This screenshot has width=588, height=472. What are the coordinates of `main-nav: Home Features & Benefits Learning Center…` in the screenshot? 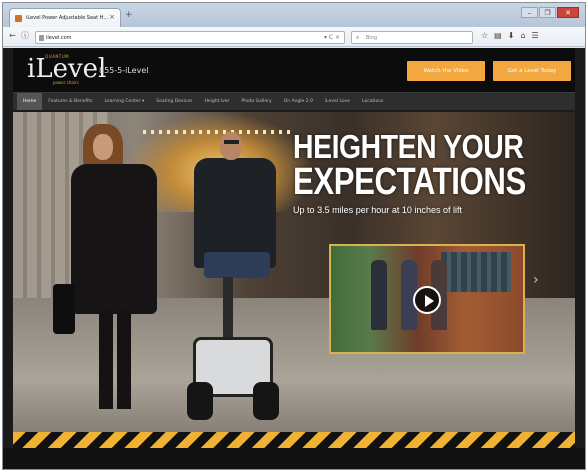 It's located at (294, 101).